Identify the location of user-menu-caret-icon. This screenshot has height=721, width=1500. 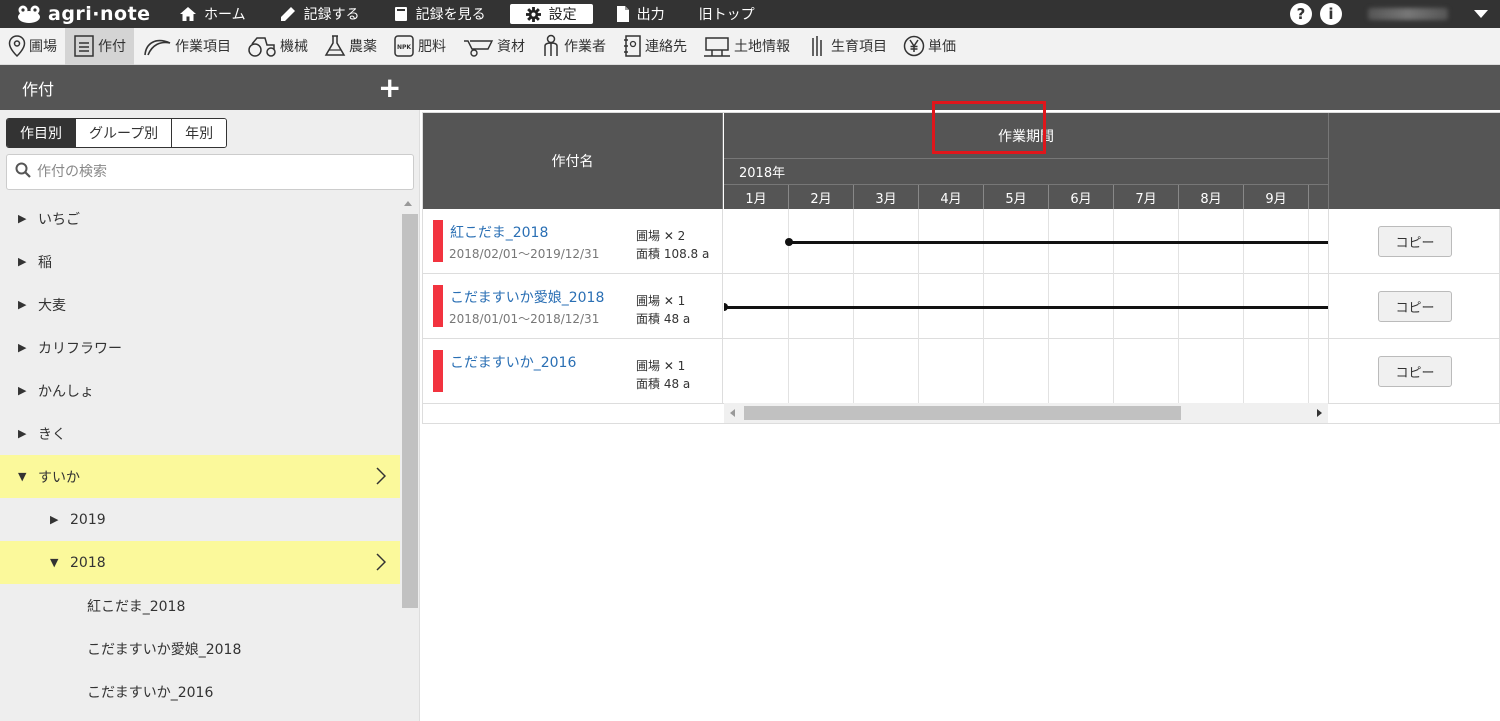
(1481, 14).